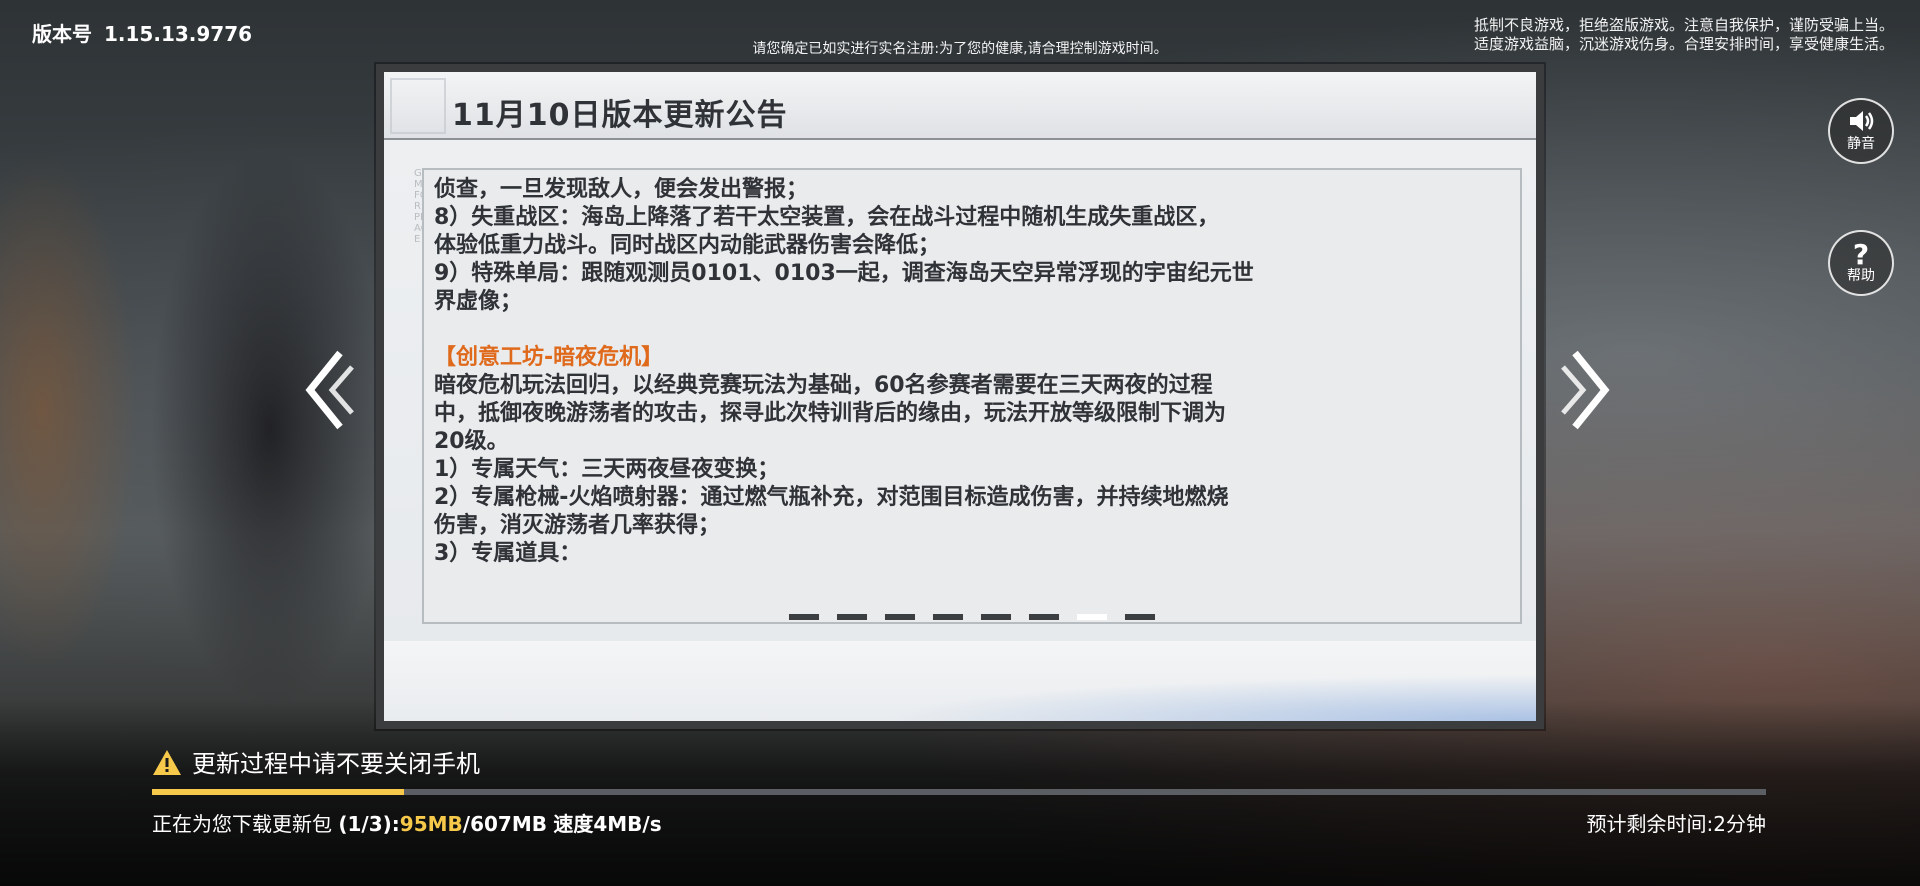  I want to click on content-line: 体验低重力战斗。同时战区内动能武器伤害会降低；, so click(687, 245).